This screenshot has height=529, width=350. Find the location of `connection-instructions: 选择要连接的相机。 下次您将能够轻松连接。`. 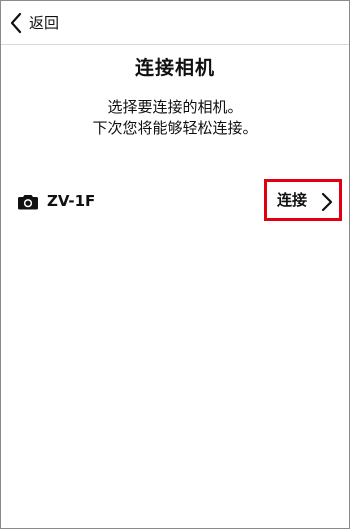

connection-instructions: 选择要连接的相机。 下次您将能够轻松连接。 is located at coordinates (175, 118).